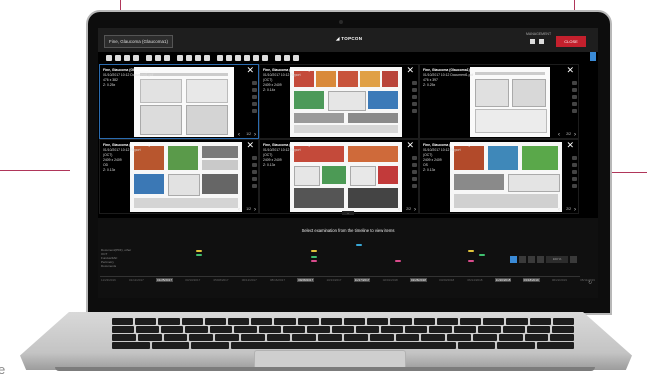  Describe the element at coordinates (118, 58) in the screenshot. I see `layout-icon` at that location.